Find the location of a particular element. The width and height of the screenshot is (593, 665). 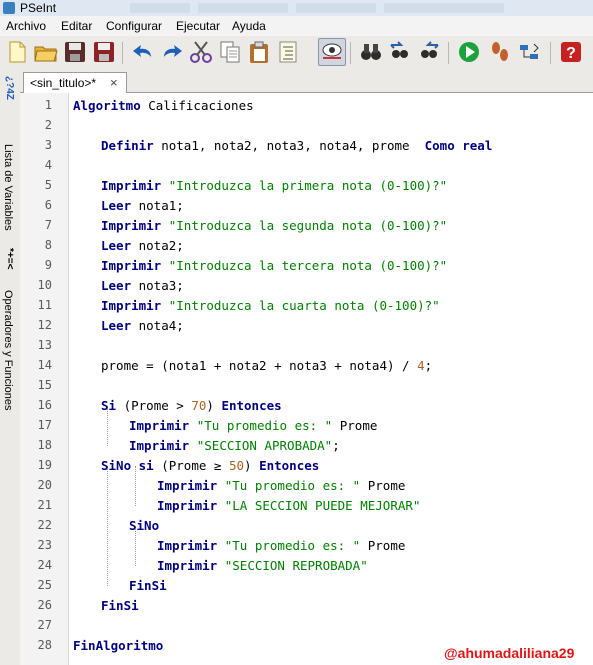

run-icon is located at coordinates (469, 52).